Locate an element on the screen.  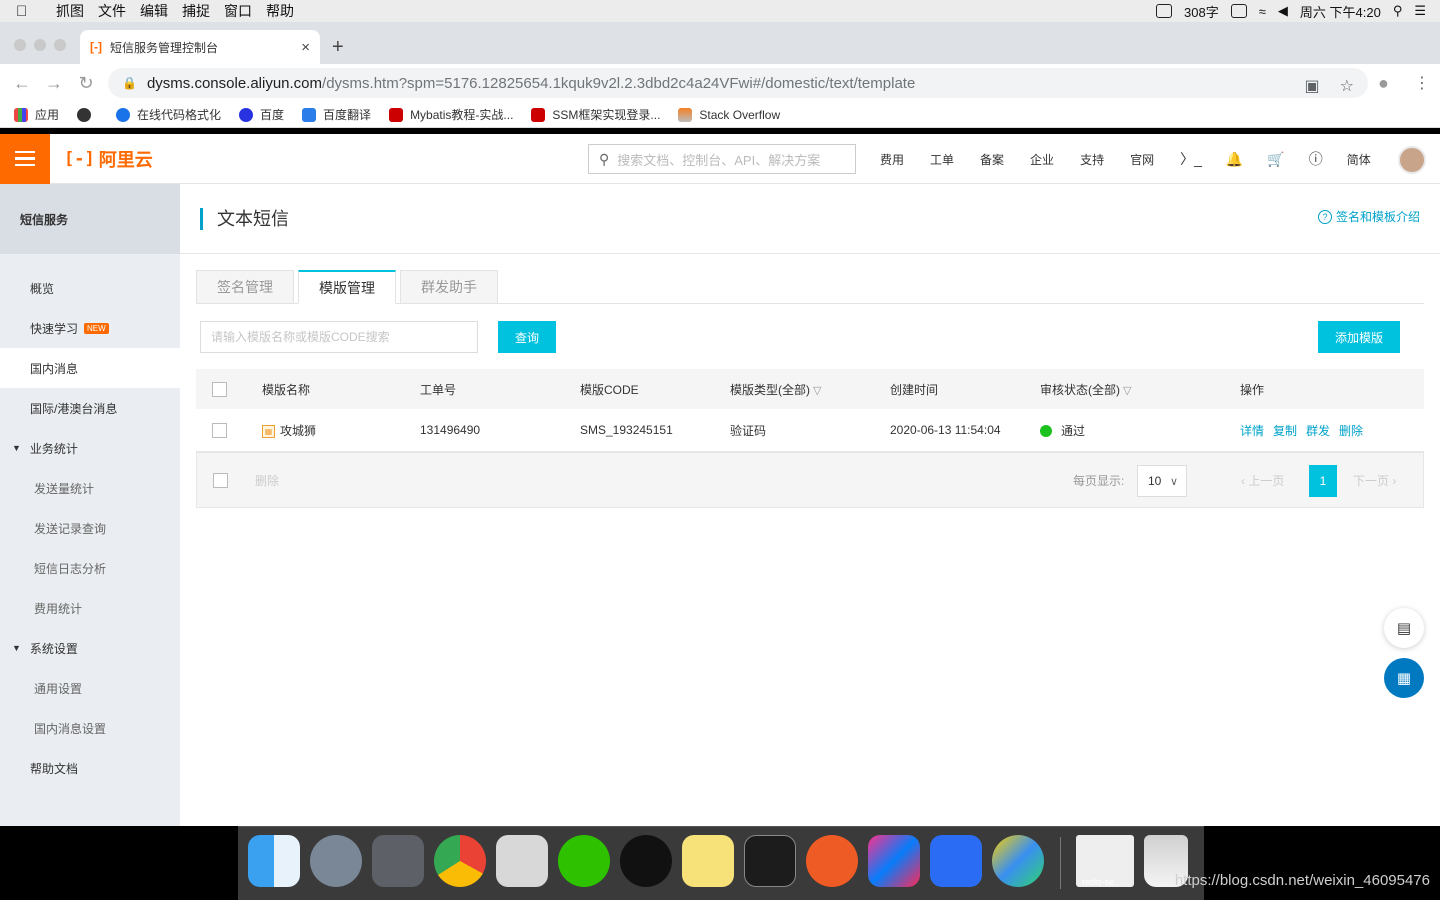
prev-page-button: ‹ 上一页 is located at coordinates (1262, 480).